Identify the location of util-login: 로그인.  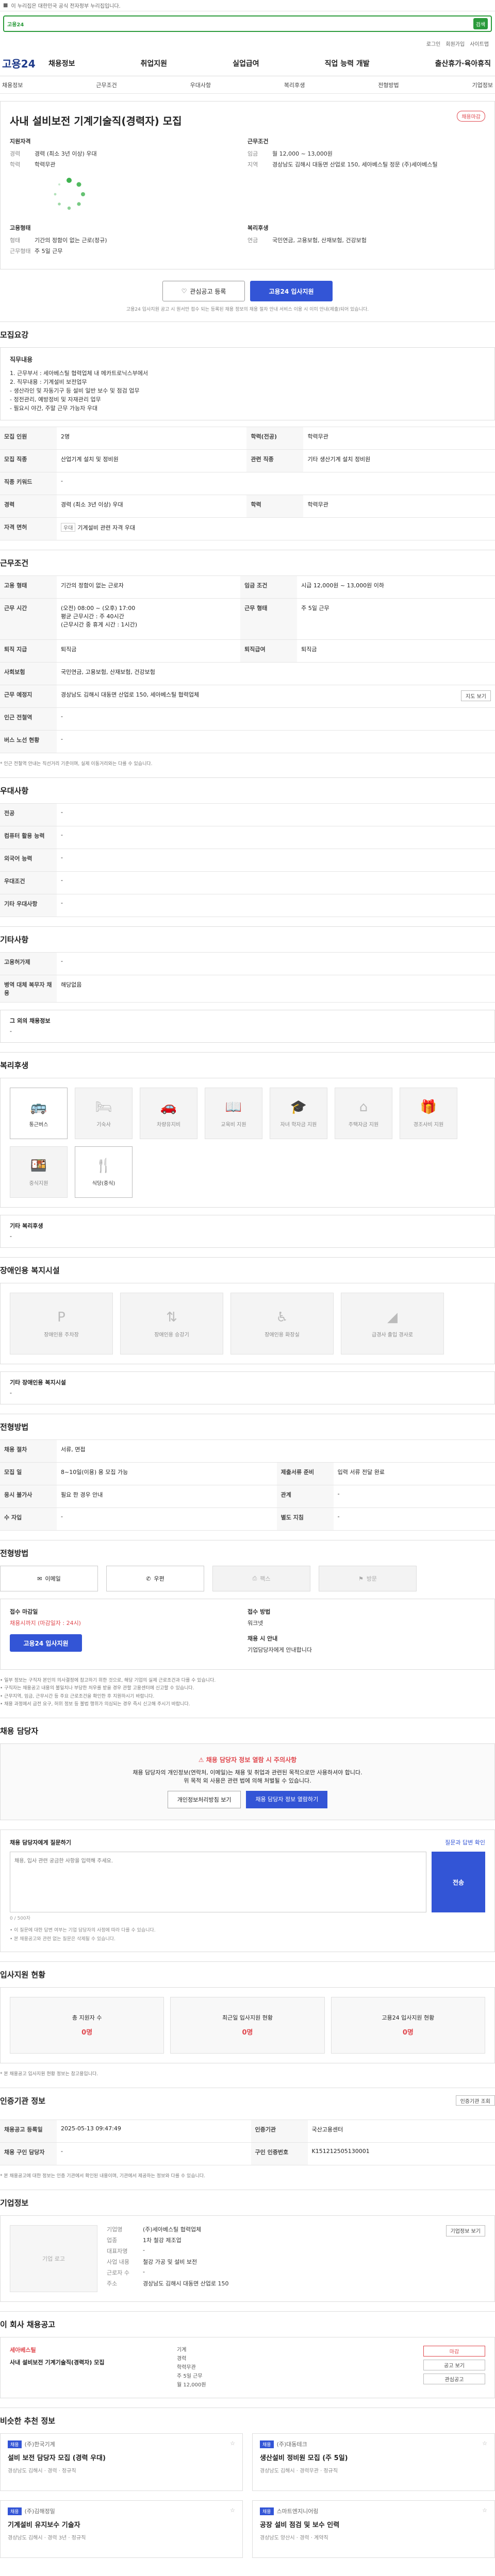
(433, 43).